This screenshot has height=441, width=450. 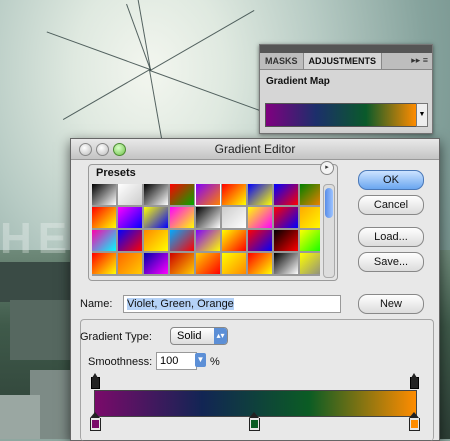 What do you see at coordinates (327, 168) in the screenshot?
I see `presets-menu-icon: ▸` at bounding box center [327, 168].